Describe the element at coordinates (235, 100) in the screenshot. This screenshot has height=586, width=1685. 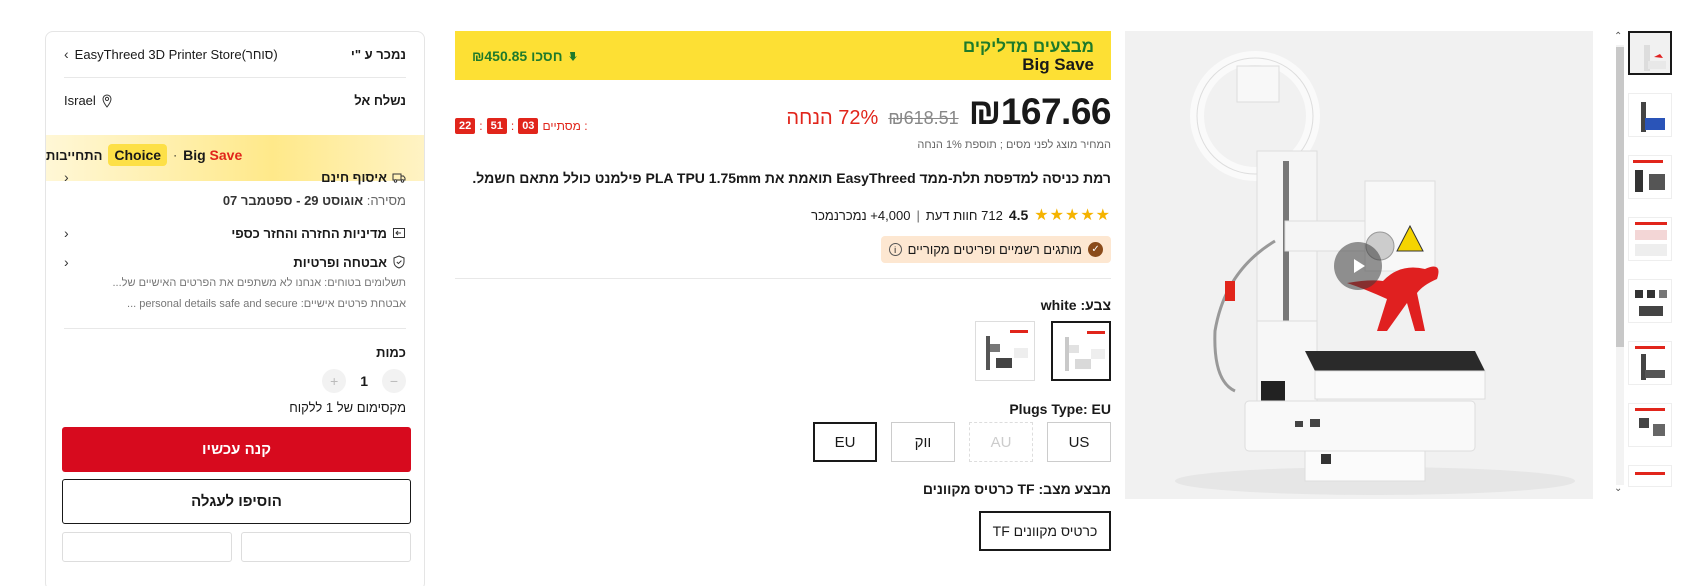
I see `ship-to-row: נשלח אל Israel` at that location.